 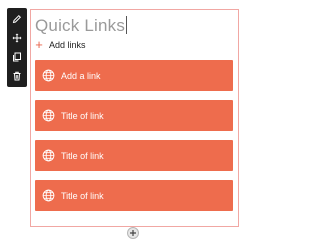 I want to click on link-label: Add a link, so click(x=81, y=75).